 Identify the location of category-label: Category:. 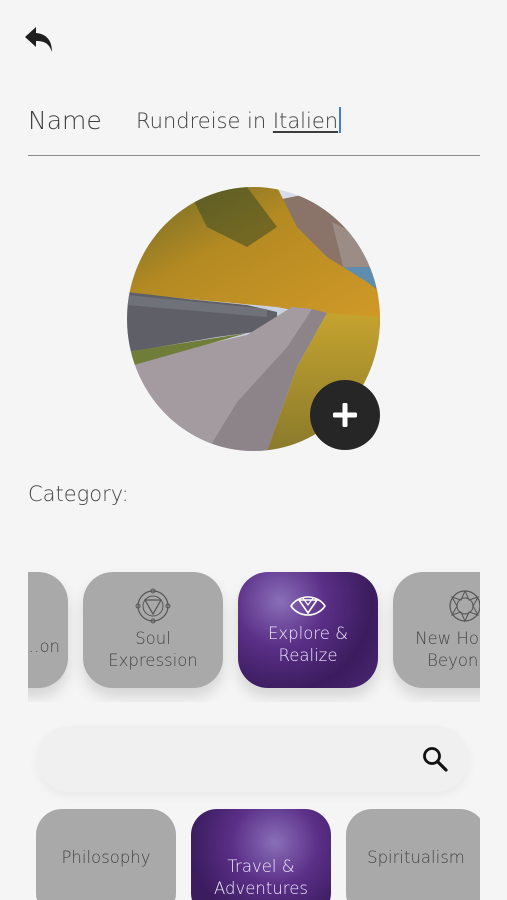
(78, 494).